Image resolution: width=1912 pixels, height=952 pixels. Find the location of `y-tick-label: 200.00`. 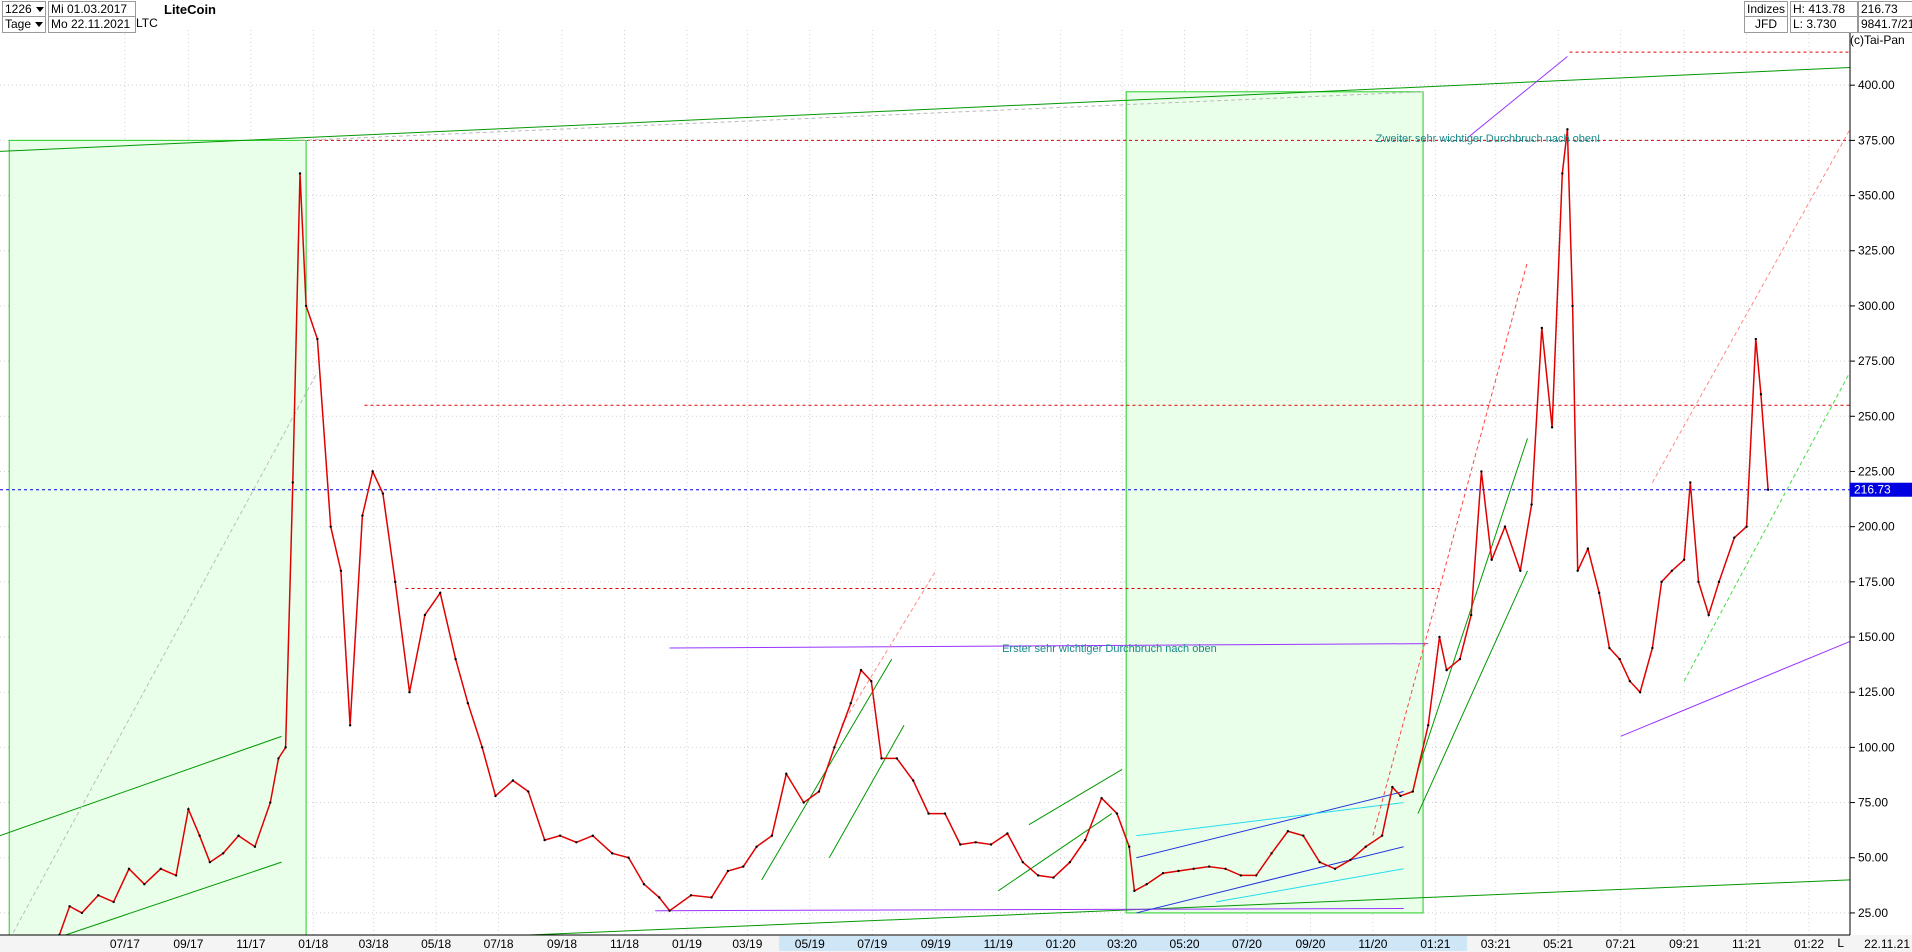

y-tick-label: 200.00 is located at coordinates (1876, 527).